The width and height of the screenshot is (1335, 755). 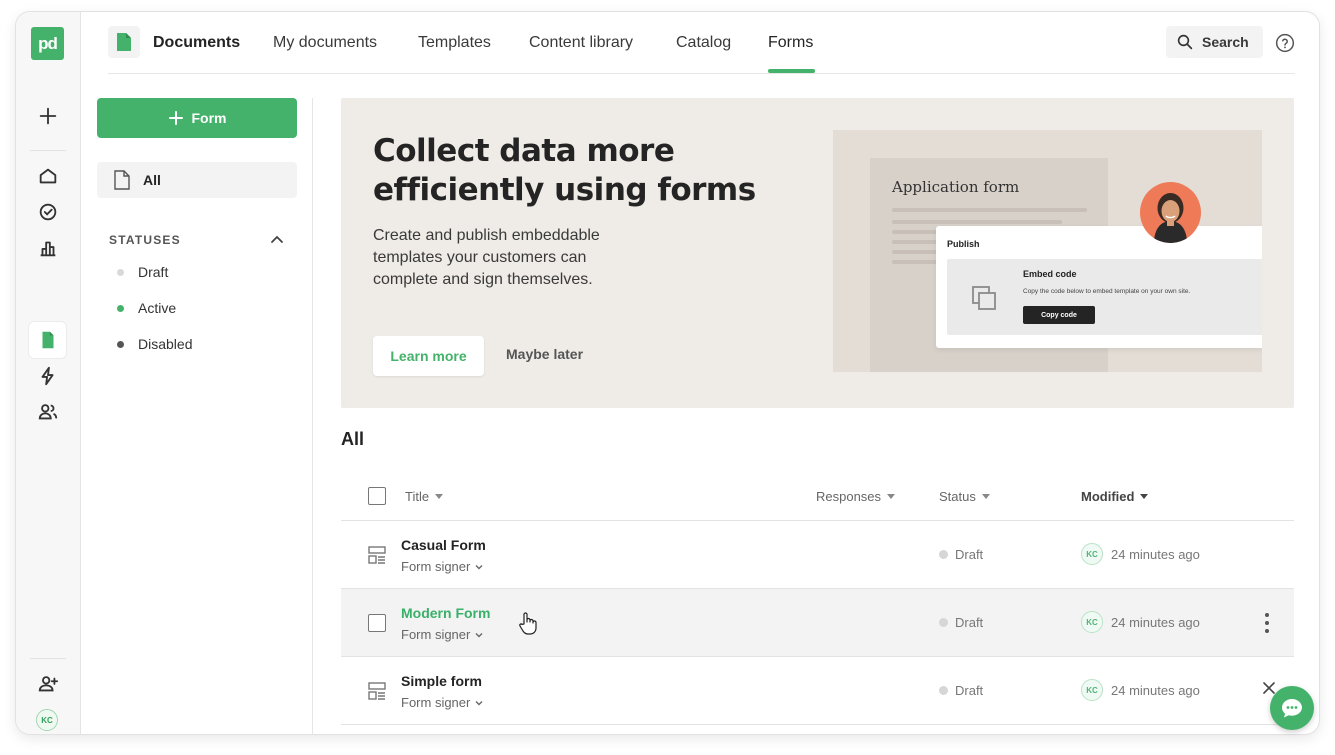 What do you see at coordinates (1108, 496) in the screenshot?
I see `column-modified-label: Modified` at bounding box center [1108, 496].